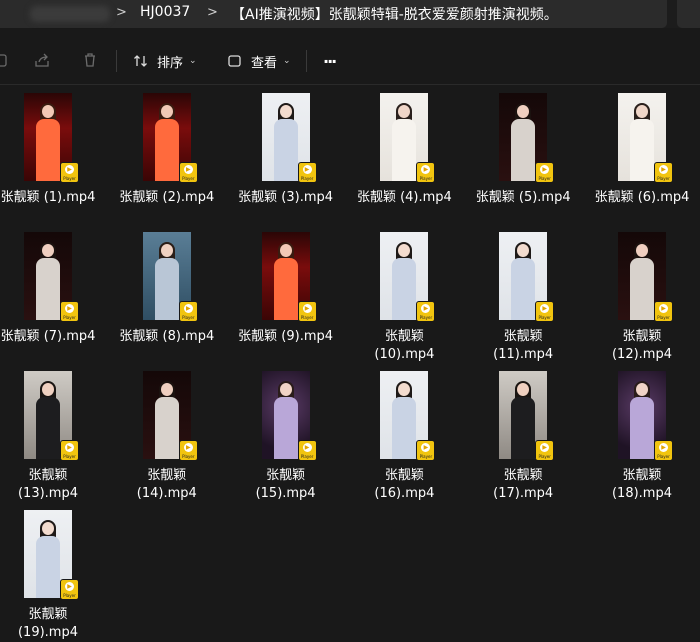 The image size is (700, 642). Describe the element at coordinates (642, 197) in the screenshot. I see `file-name: 张靓颖 (6).mp4` at that location.